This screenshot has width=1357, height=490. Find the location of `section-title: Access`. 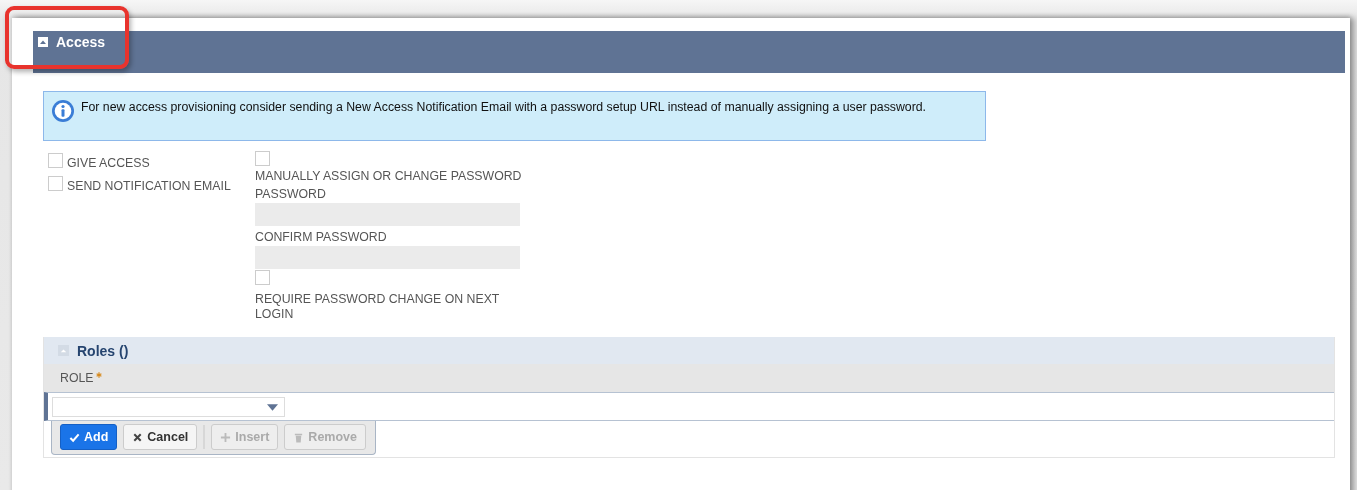

section-title: Access is located at coordinates (81, 42).